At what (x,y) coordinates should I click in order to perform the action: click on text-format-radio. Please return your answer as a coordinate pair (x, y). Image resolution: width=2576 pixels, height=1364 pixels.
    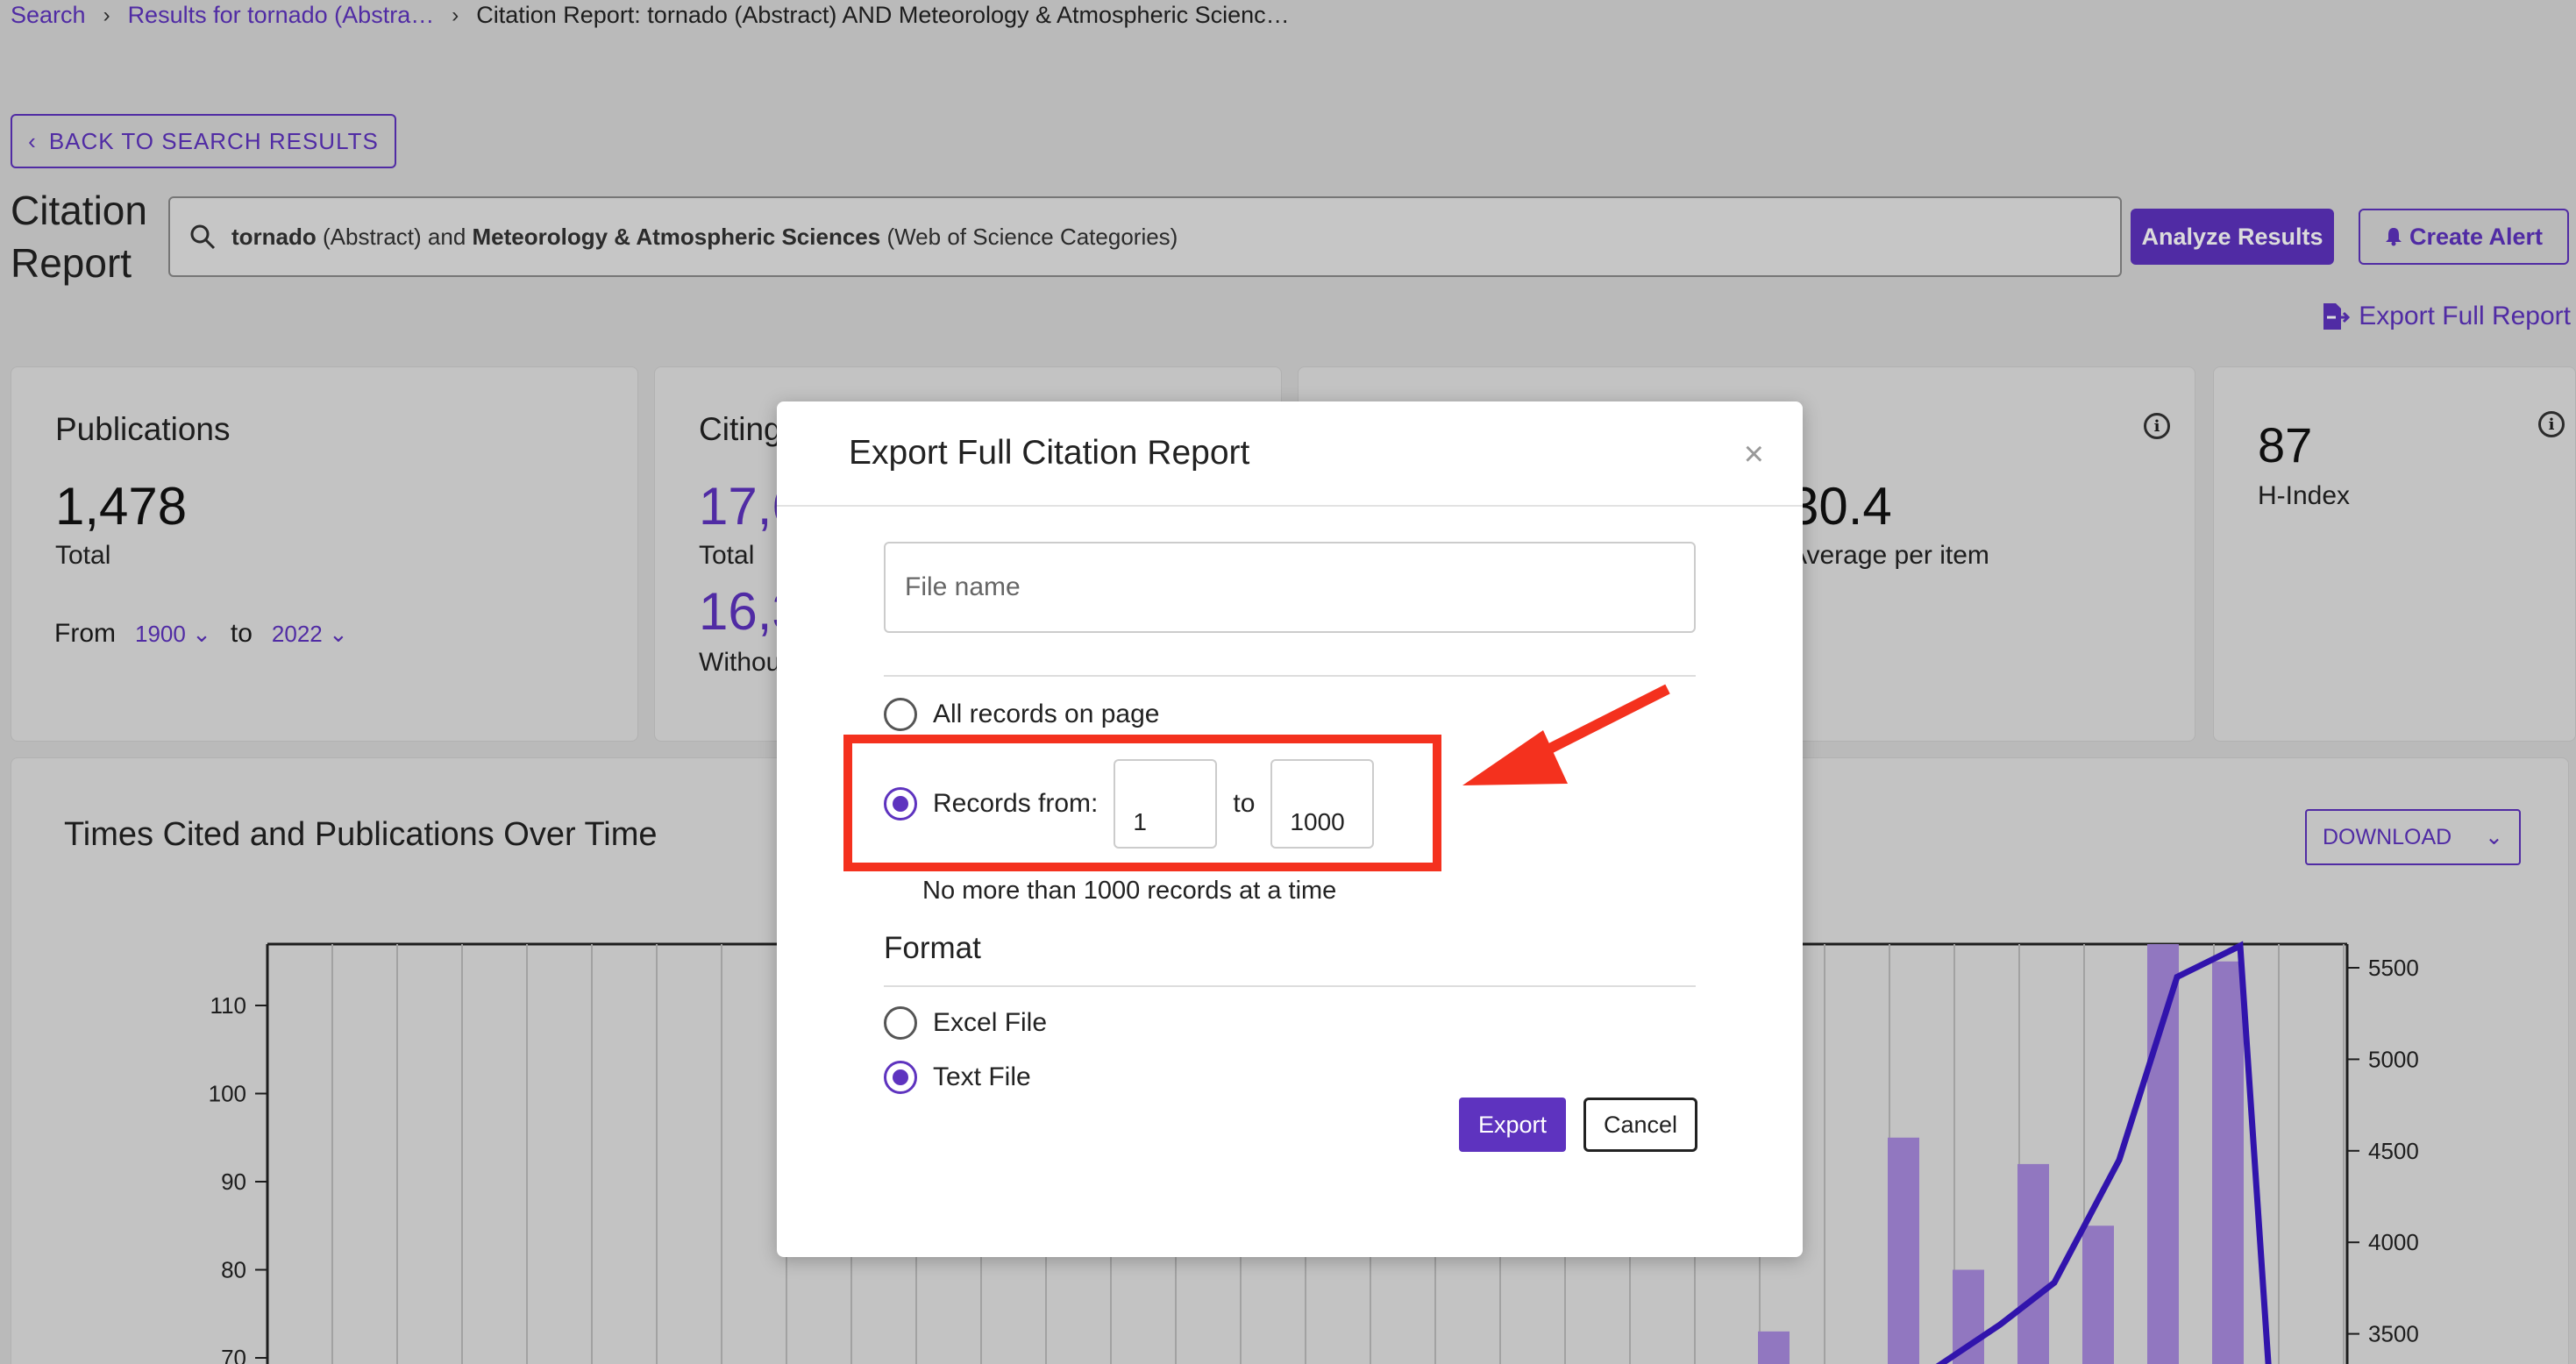
    Looking at the image, I should click on (900, 1077).